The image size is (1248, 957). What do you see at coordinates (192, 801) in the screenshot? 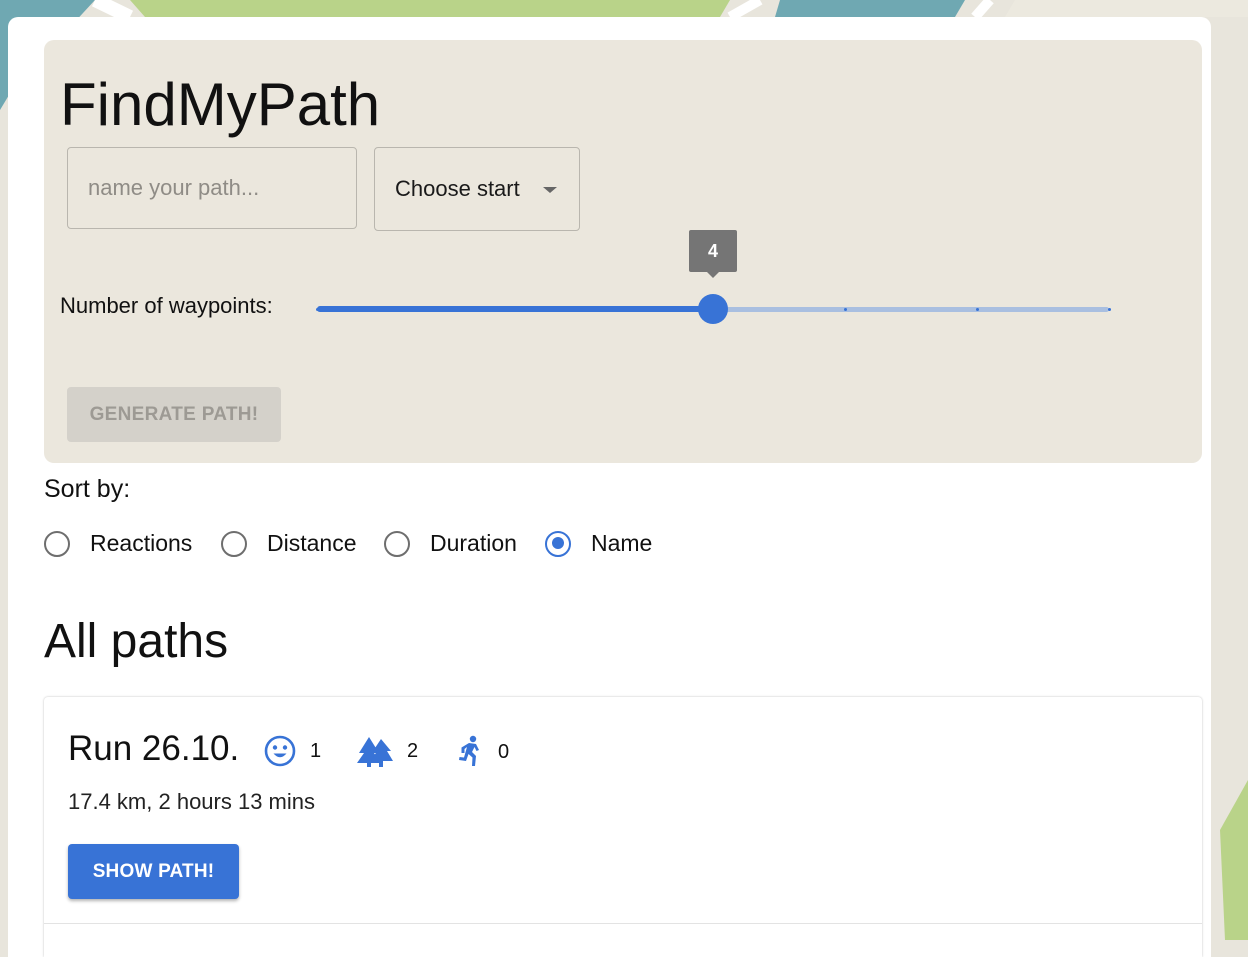
I see `path-summary: 17.4 km, 2 hours 13 mins` at bounding box center [192, 801].